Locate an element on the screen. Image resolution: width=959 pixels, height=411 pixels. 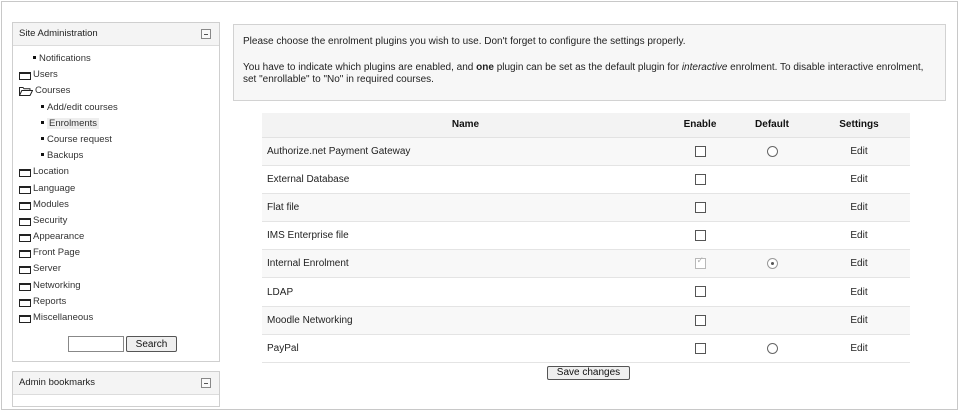
tree-item-courses: Courses is located at coordinates (116, 91).